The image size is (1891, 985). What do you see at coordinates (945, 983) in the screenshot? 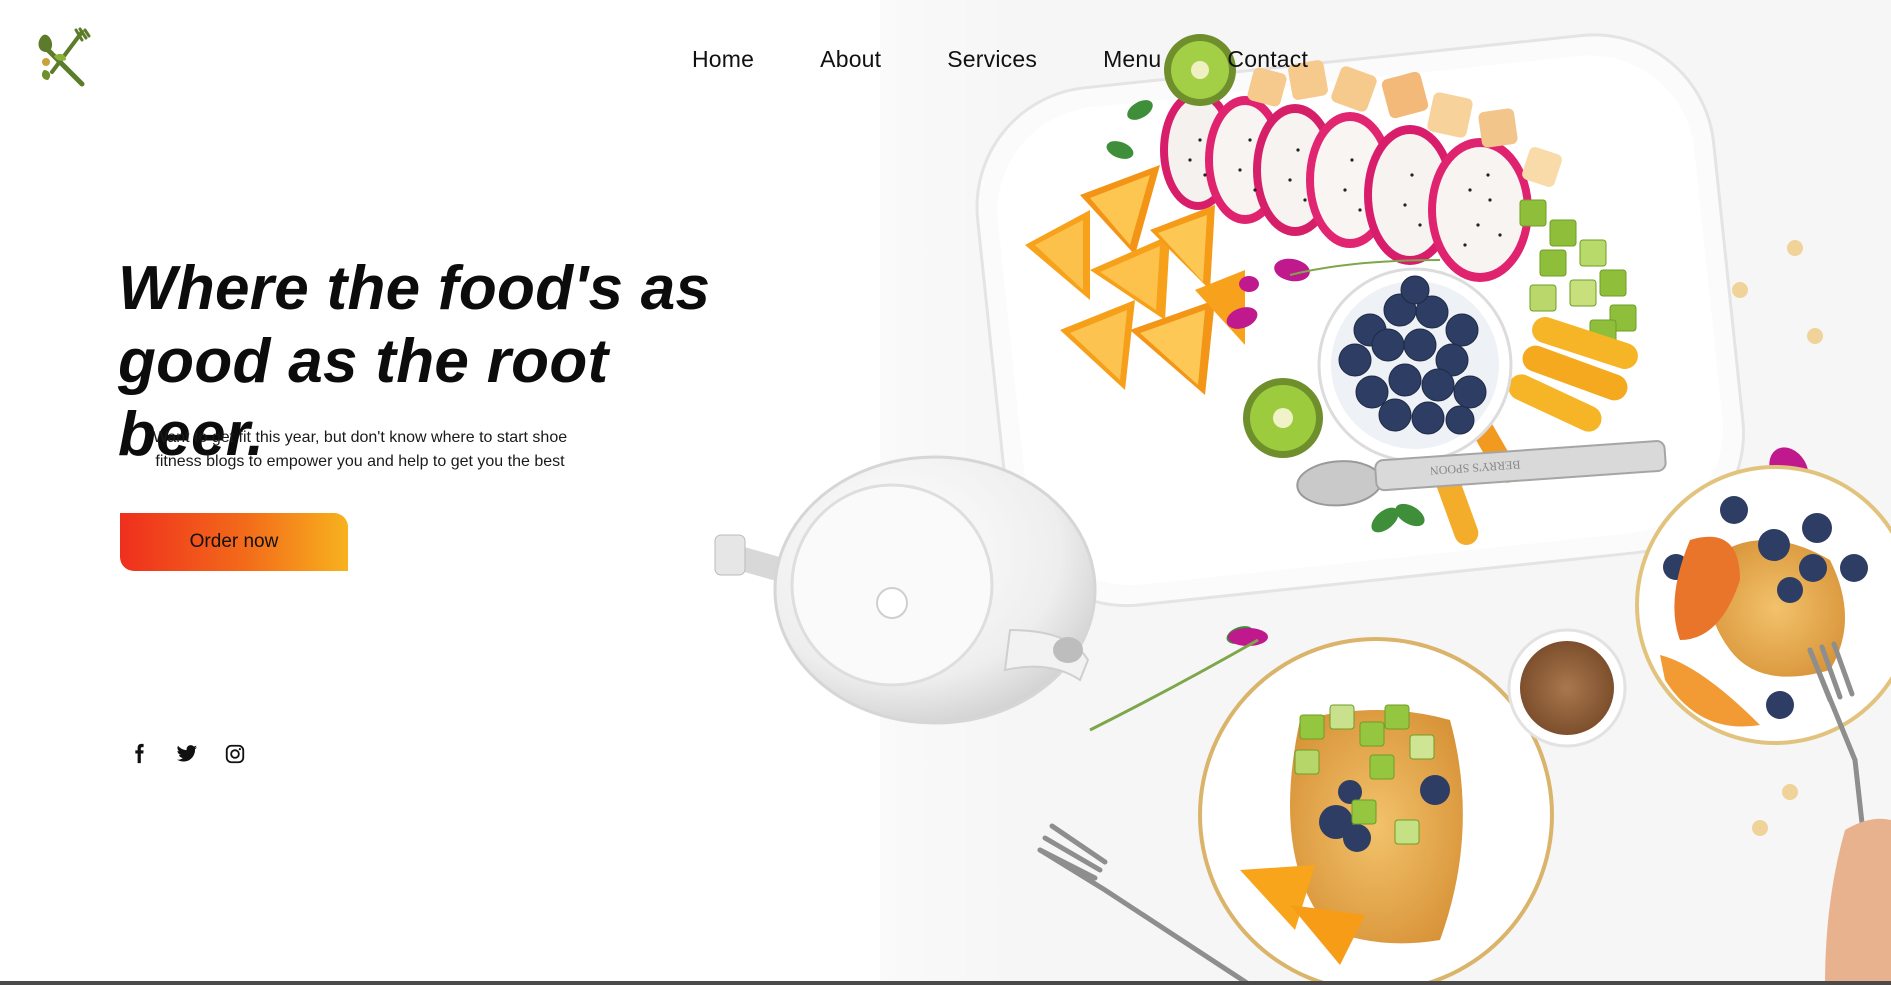
I see `page-bottom-border` at bounding box center [945, 983].